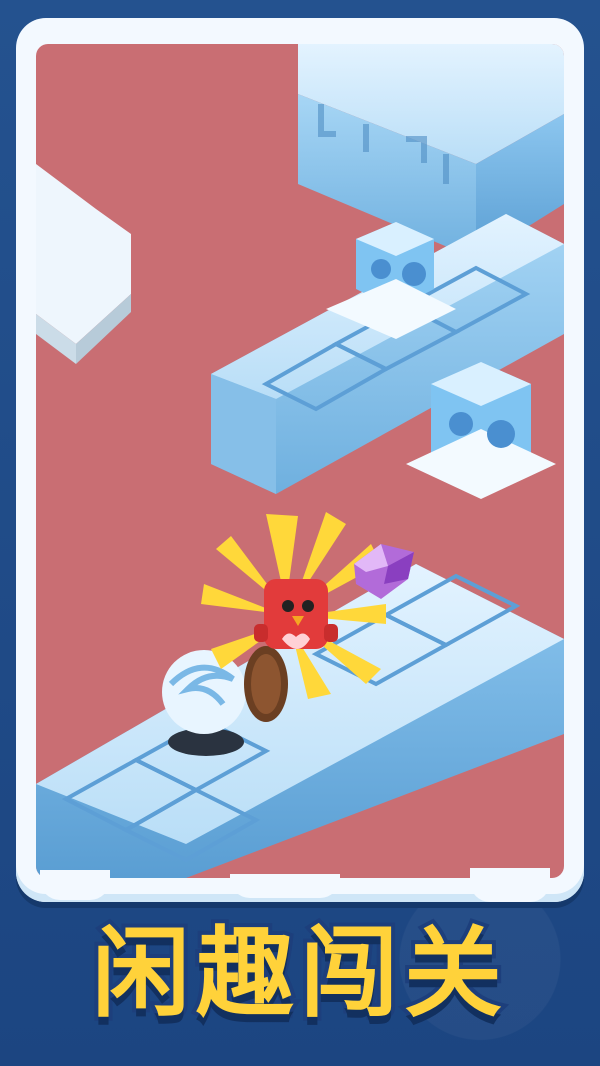  What do you see at coordinates (266, 684) in the screenshot?
I see `wooden-shield` at bounding box center [266, 684].